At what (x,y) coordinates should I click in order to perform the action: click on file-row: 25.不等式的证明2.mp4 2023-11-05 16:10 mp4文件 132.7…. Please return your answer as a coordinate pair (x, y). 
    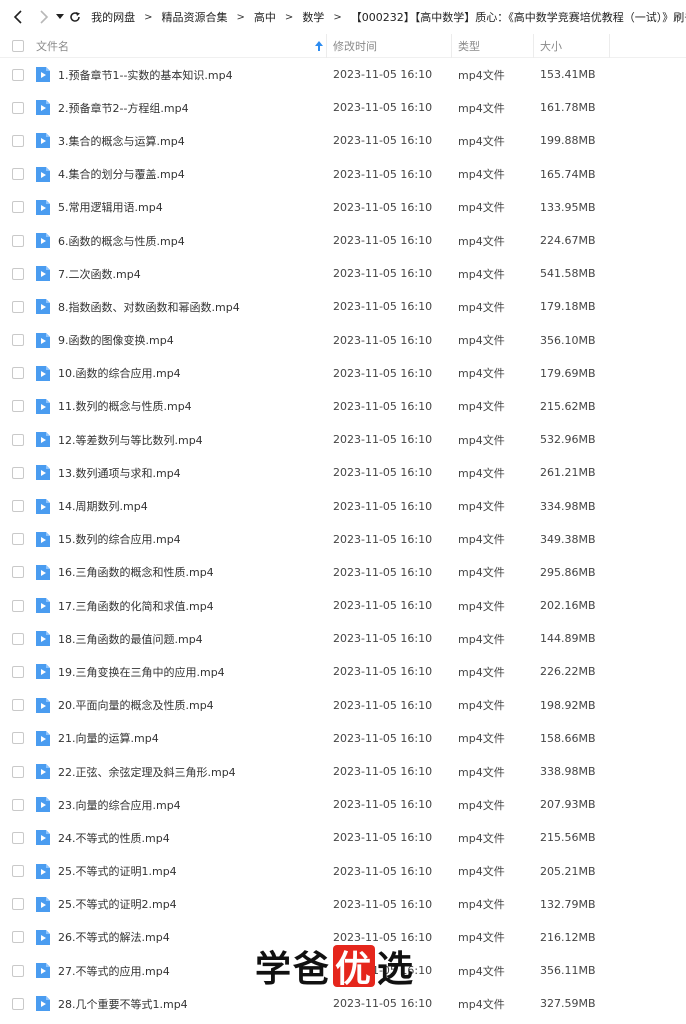
    Looking at the image, I should click on (343, 904).